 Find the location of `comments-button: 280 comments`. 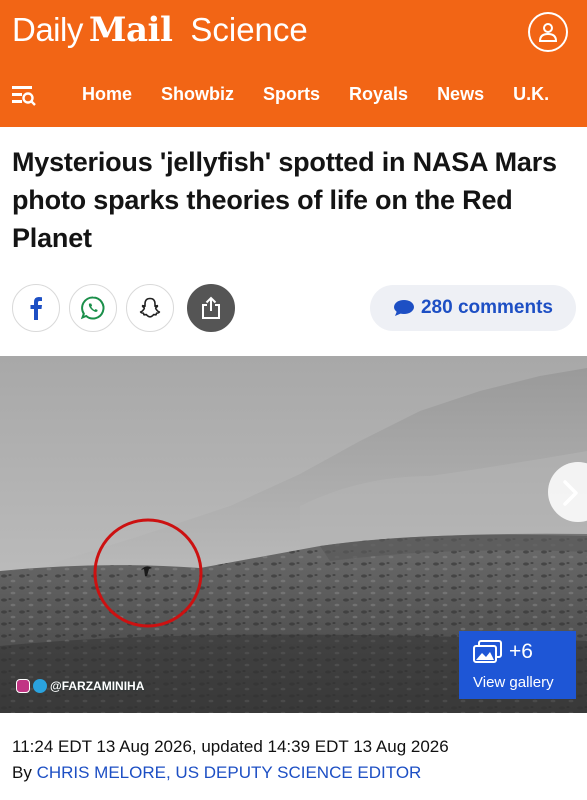

comments-button: 280 comments is located at coordinates (473, 308).